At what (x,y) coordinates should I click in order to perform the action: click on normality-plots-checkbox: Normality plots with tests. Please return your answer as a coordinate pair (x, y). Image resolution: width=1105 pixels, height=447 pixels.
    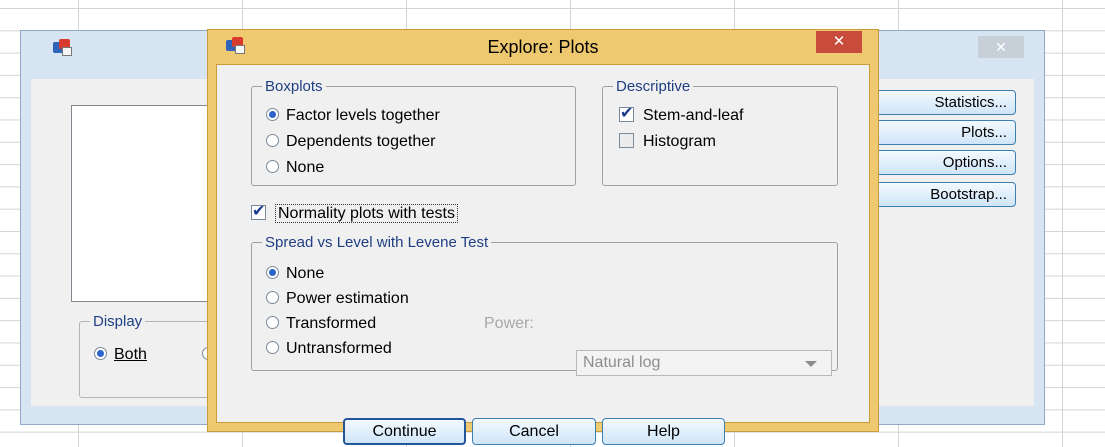
    Looking at the image, I should click on (354, 212).